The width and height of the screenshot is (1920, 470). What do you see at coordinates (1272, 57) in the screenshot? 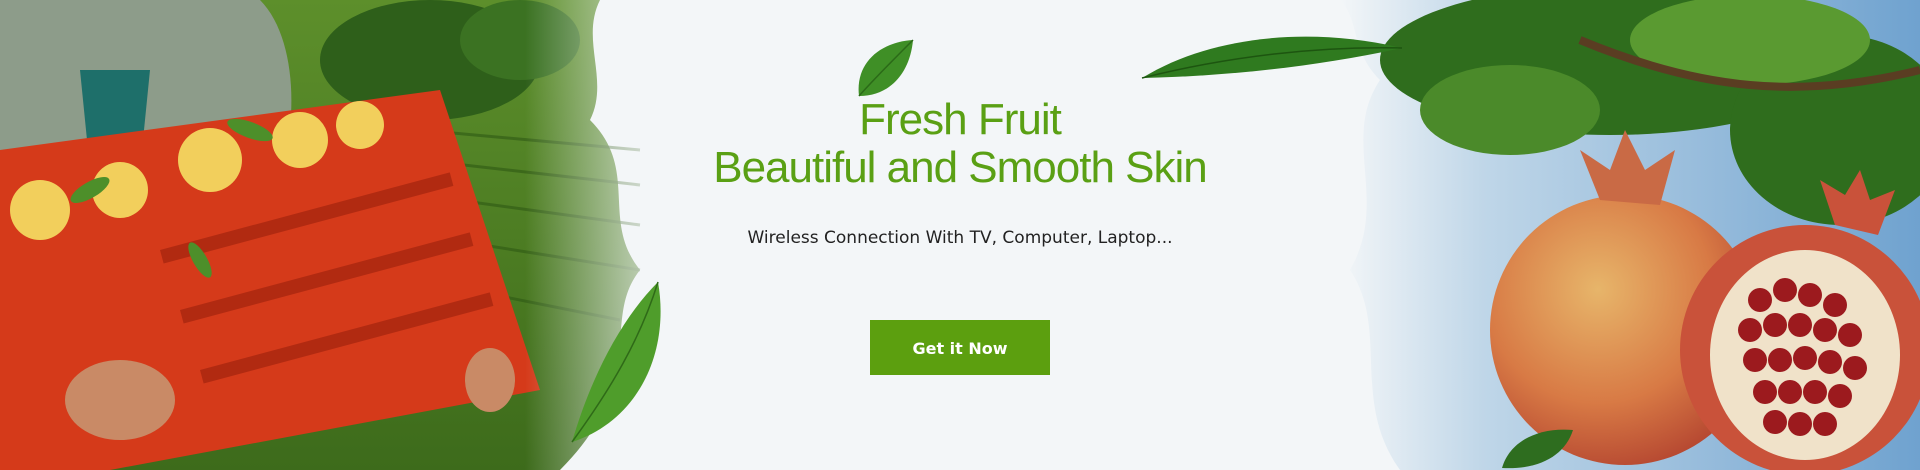
I see `leaf-decoration-long` at bounding box center [1272, 57].